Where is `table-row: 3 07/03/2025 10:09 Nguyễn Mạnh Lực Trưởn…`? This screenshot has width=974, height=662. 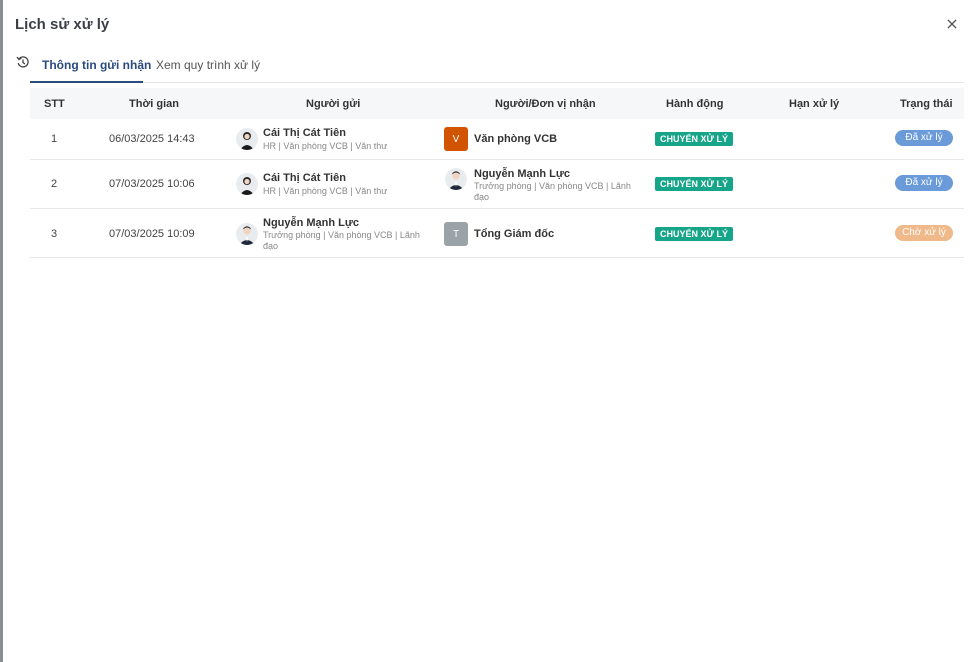
table-row: 3 07/03/2025 10:09 Nguyễn Mạnh Lực Trưởn… is located at coordinates (497, 233).